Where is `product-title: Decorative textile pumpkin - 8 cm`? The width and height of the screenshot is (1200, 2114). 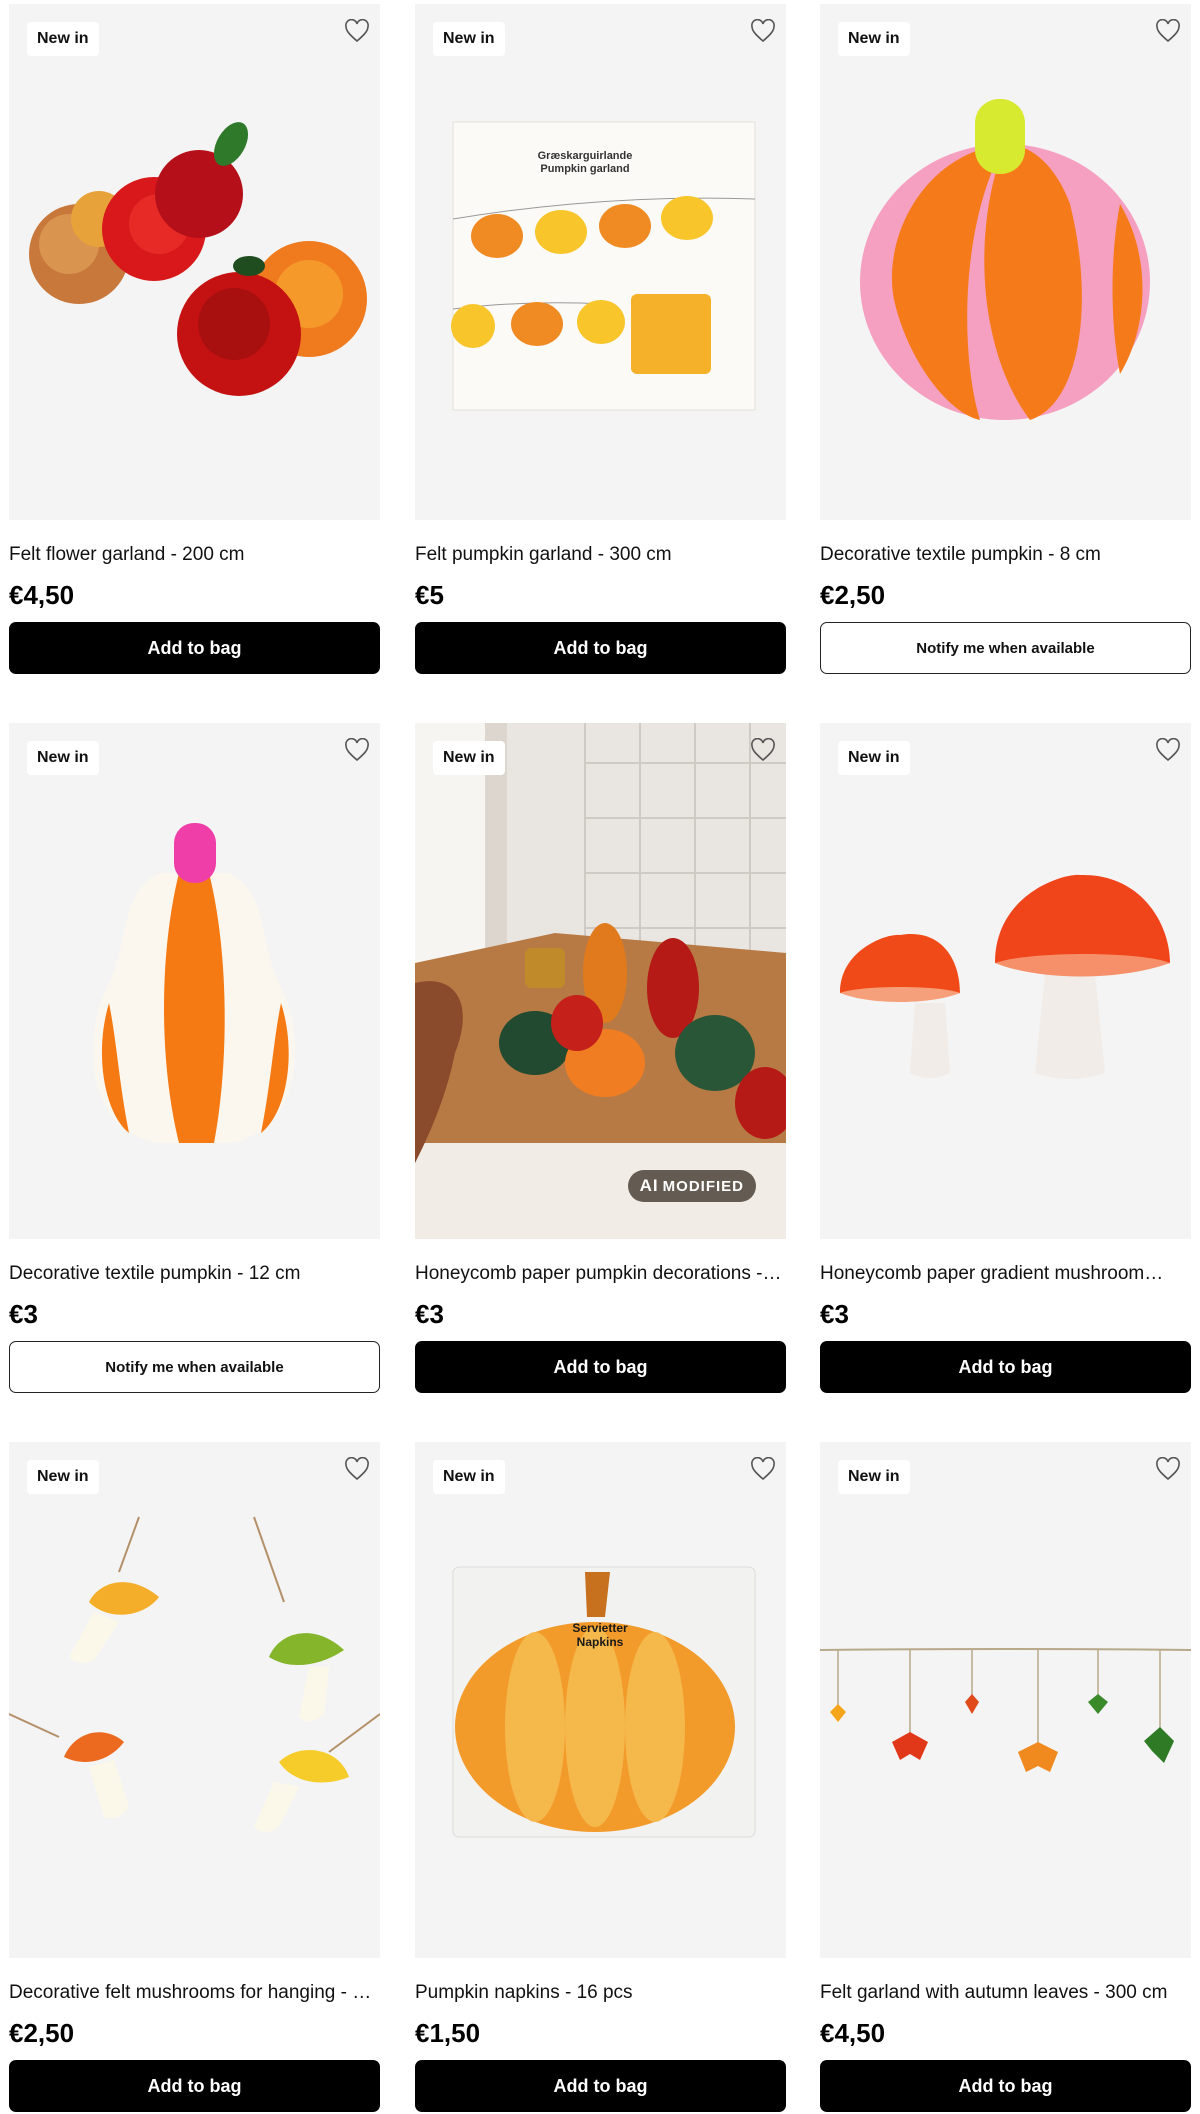 product-title: Decorative textile pumpkin - 8 cm is located at coordinates (1005, 555).